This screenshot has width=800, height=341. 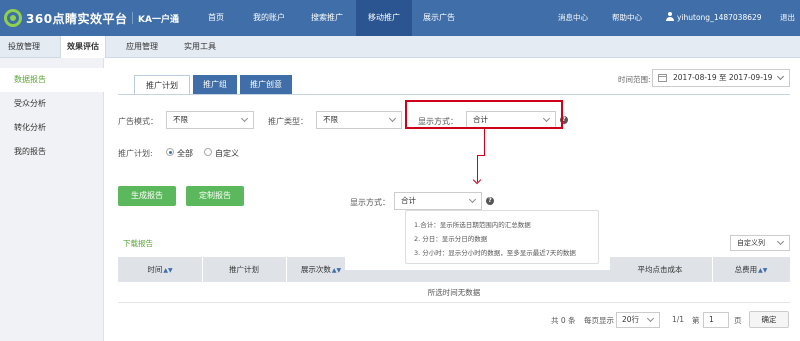 I want to click on highlight-box, so click(x=484, y=114).